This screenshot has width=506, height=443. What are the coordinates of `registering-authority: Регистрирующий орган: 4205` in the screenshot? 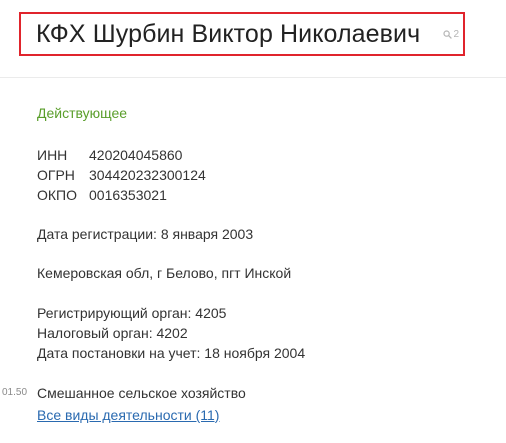 It's located at (132, 313).